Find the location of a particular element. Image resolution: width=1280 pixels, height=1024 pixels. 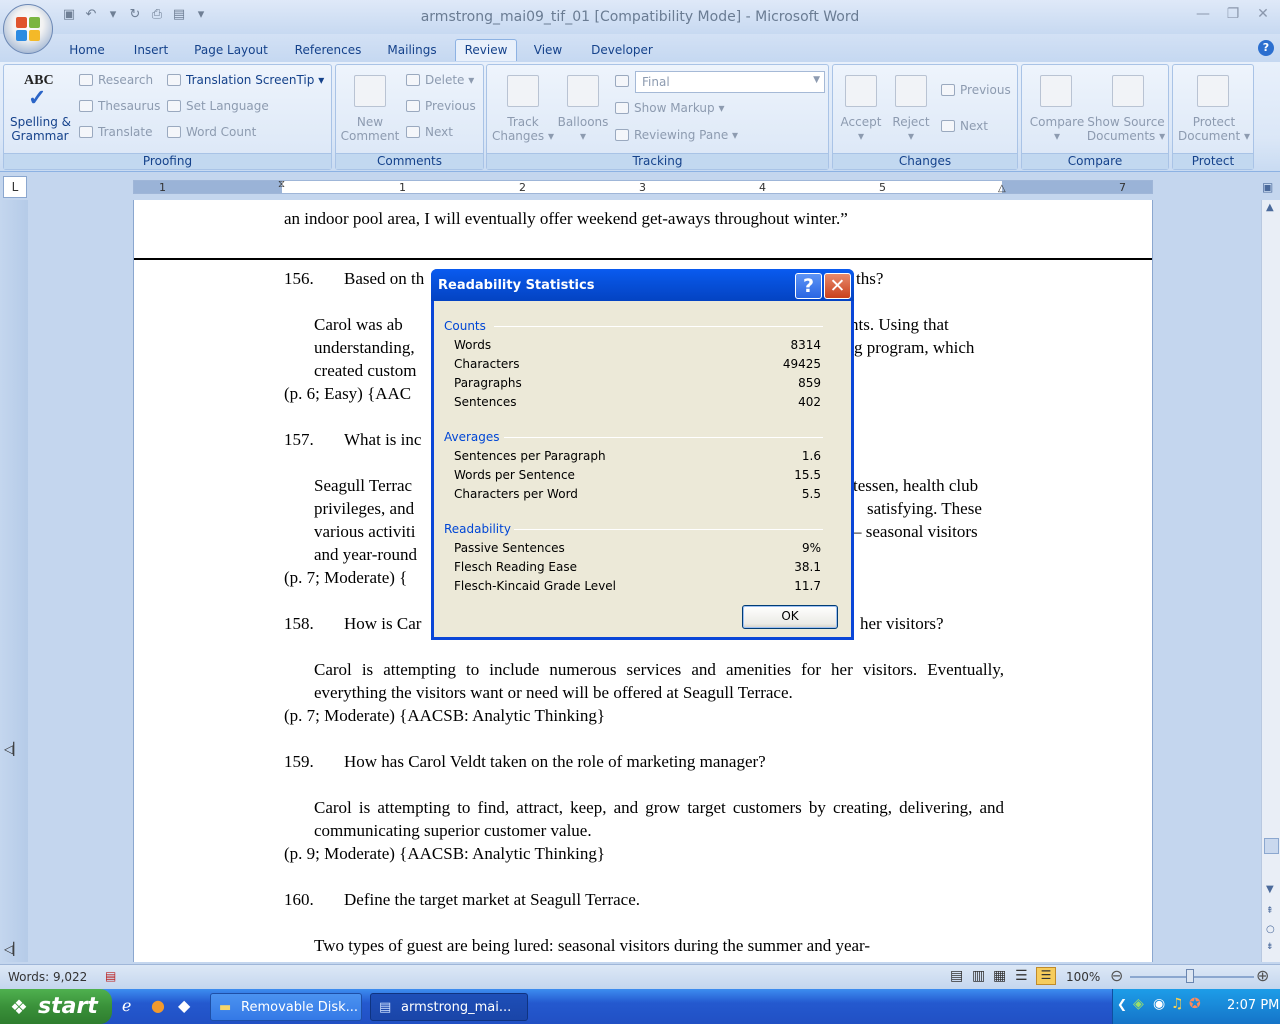

view-ruler-icon: ▣ is located at coordinates (1267, 187).